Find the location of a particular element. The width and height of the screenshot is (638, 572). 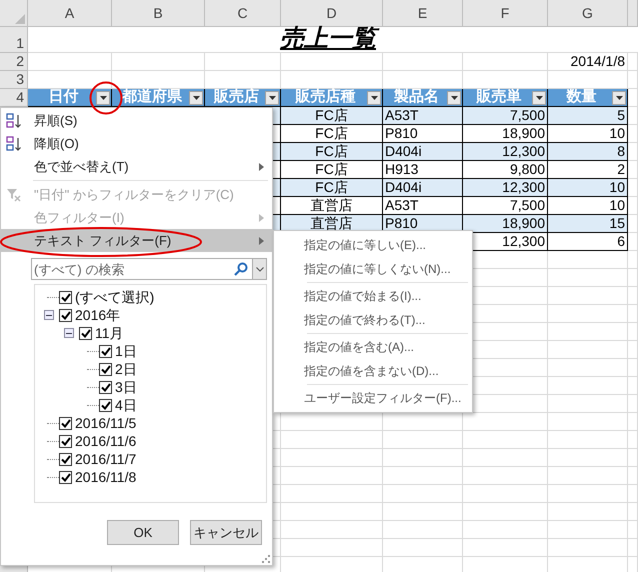

column-header: D is located at coordinates (332, 13).